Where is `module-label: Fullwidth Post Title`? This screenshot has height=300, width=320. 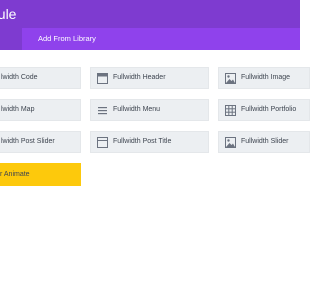 module-label: Fullwidth Post Title is located at coordinates (142, 141).